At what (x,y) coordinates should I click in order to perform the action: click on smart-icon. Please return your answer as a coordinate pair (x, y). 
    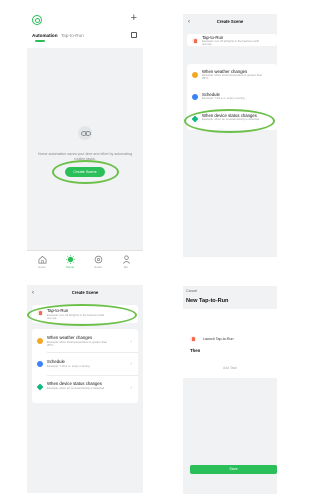
    Looking at the image, I should click on (98, 259).